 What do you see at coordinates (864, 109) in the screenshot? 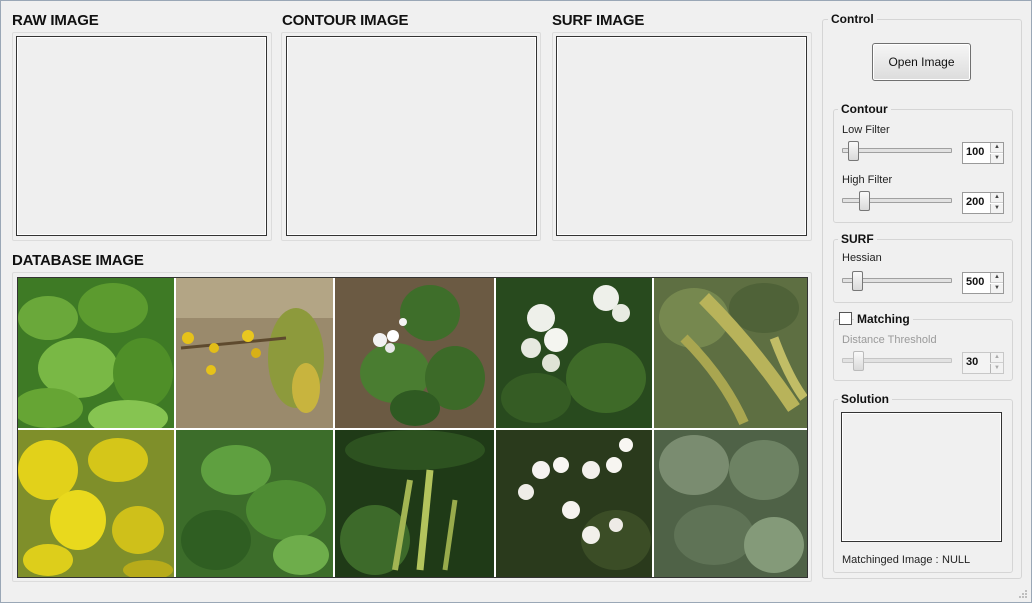
I see `contour-group-title: Contour` at bounding box center [864, 109].